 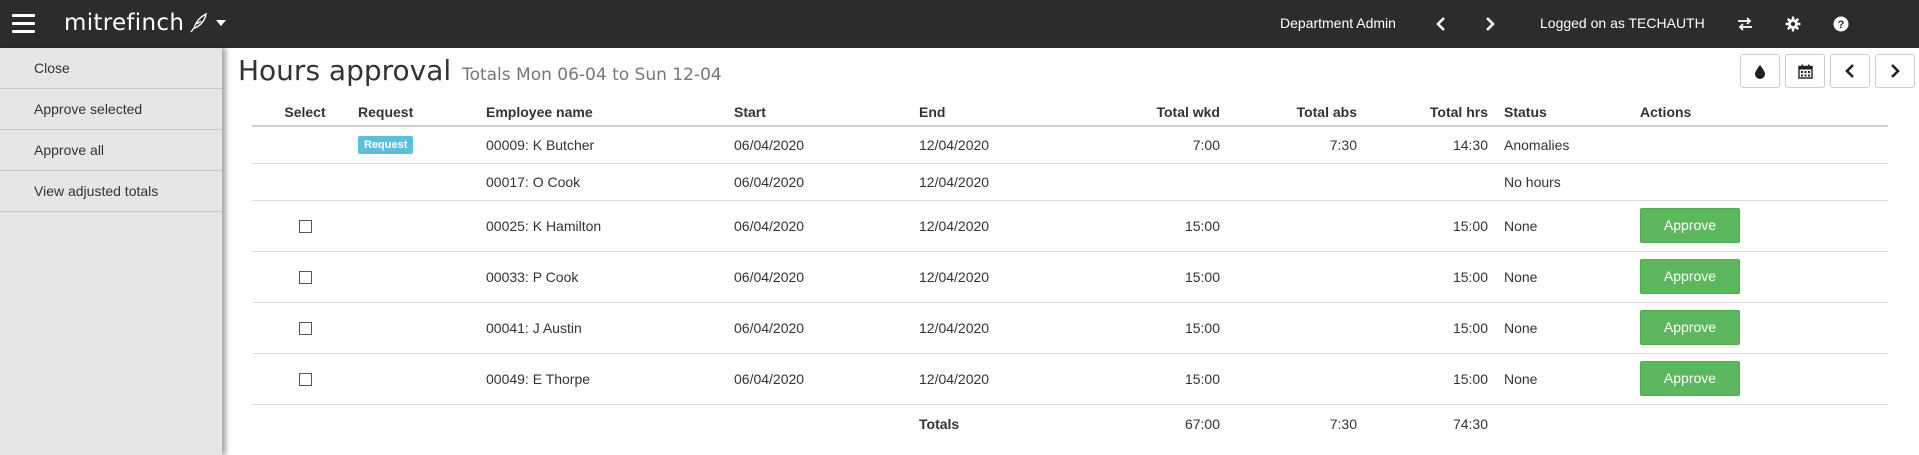 What do you see at coordinates (111, 109) in the screenshot?
I see `sidebar-item-approve-selected: Approve selected` at bounding box center [111, 109].